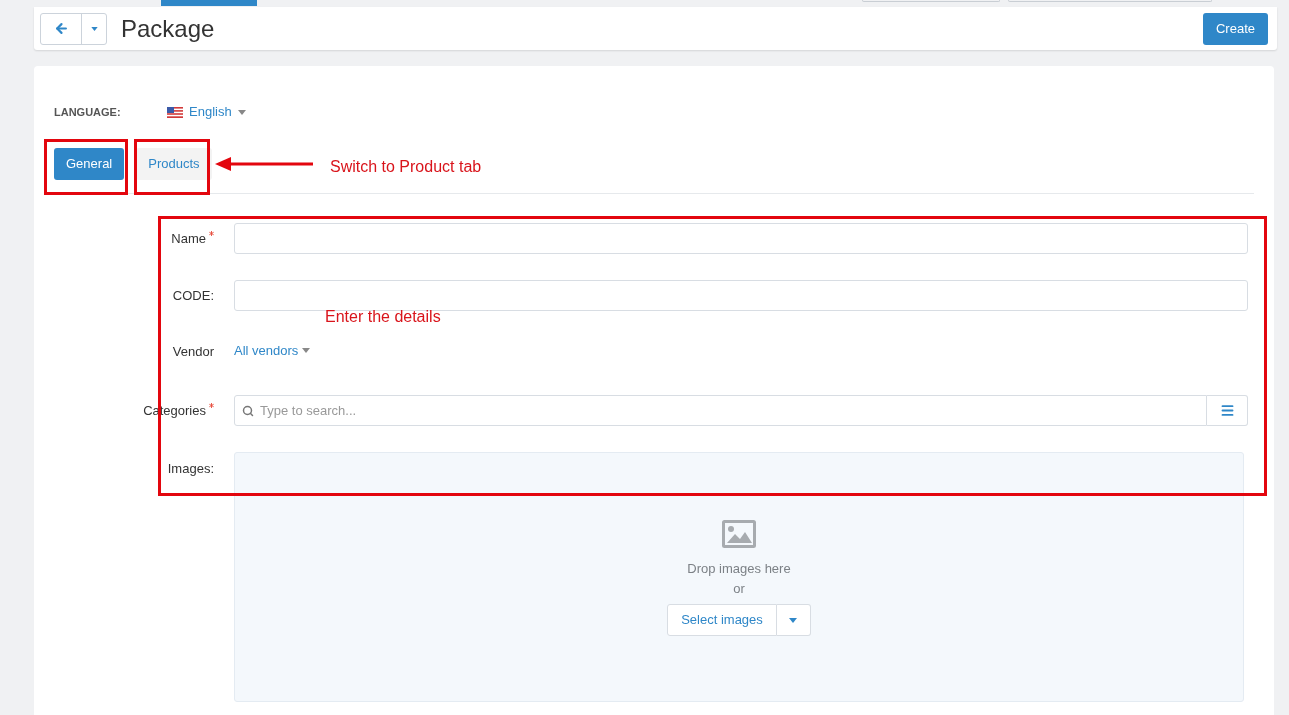 This screenshot has height=715, width=1289. I want to click on list-button, so click(1227, 410).